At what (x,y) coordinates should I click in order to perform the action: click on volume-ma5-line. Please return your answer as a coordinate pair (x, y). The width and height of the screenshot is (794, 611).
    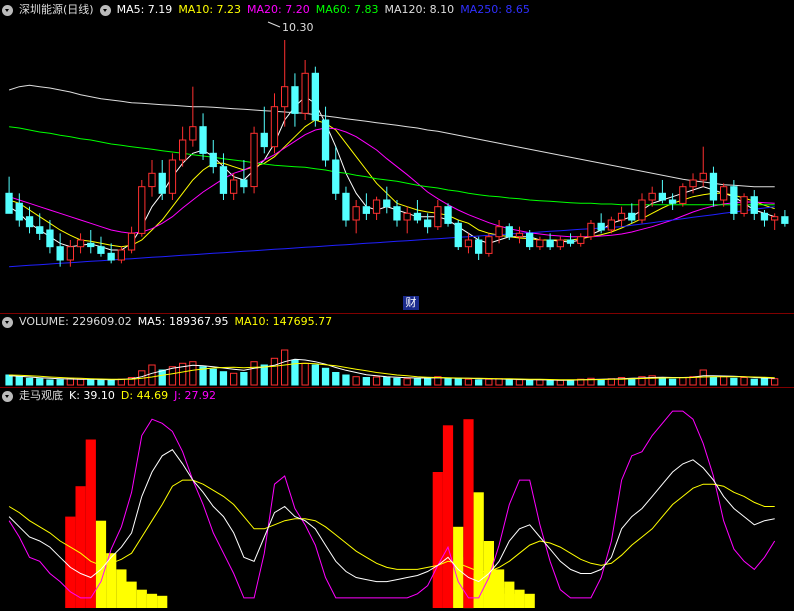
    Looking at the image, I should click on (392, 369).